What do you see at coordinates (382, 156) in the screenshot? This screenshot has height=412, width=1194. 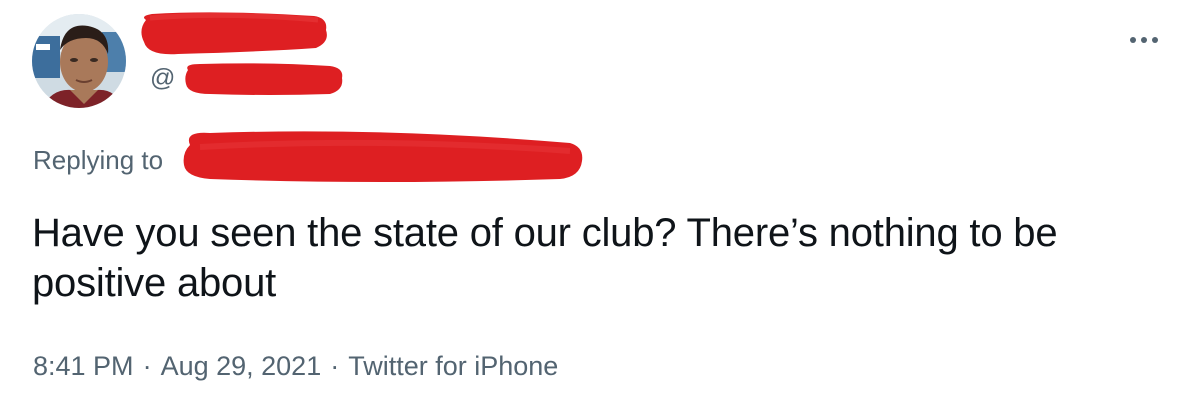 I see `redacted-reply-target` at bounding box center [382, 156].